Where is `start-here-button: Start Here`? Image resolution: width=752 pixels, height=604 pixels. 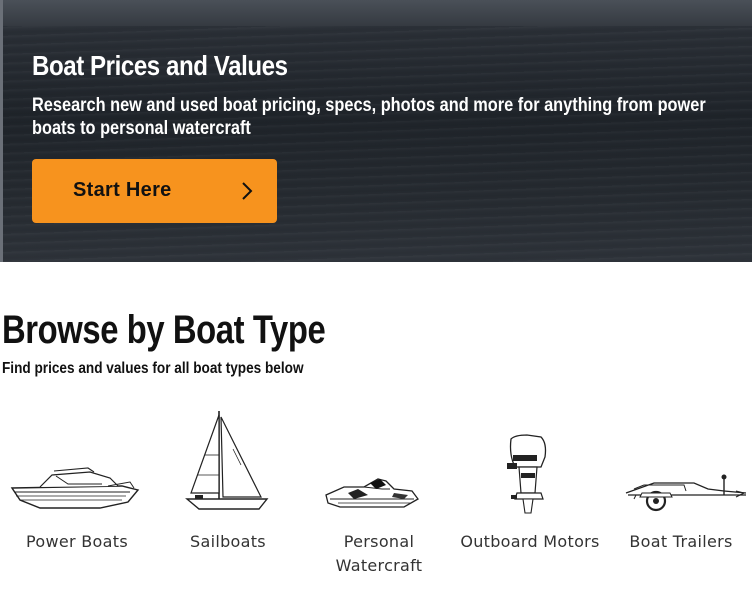 start-here-button: Start Here is located at coordinates (154, 191).